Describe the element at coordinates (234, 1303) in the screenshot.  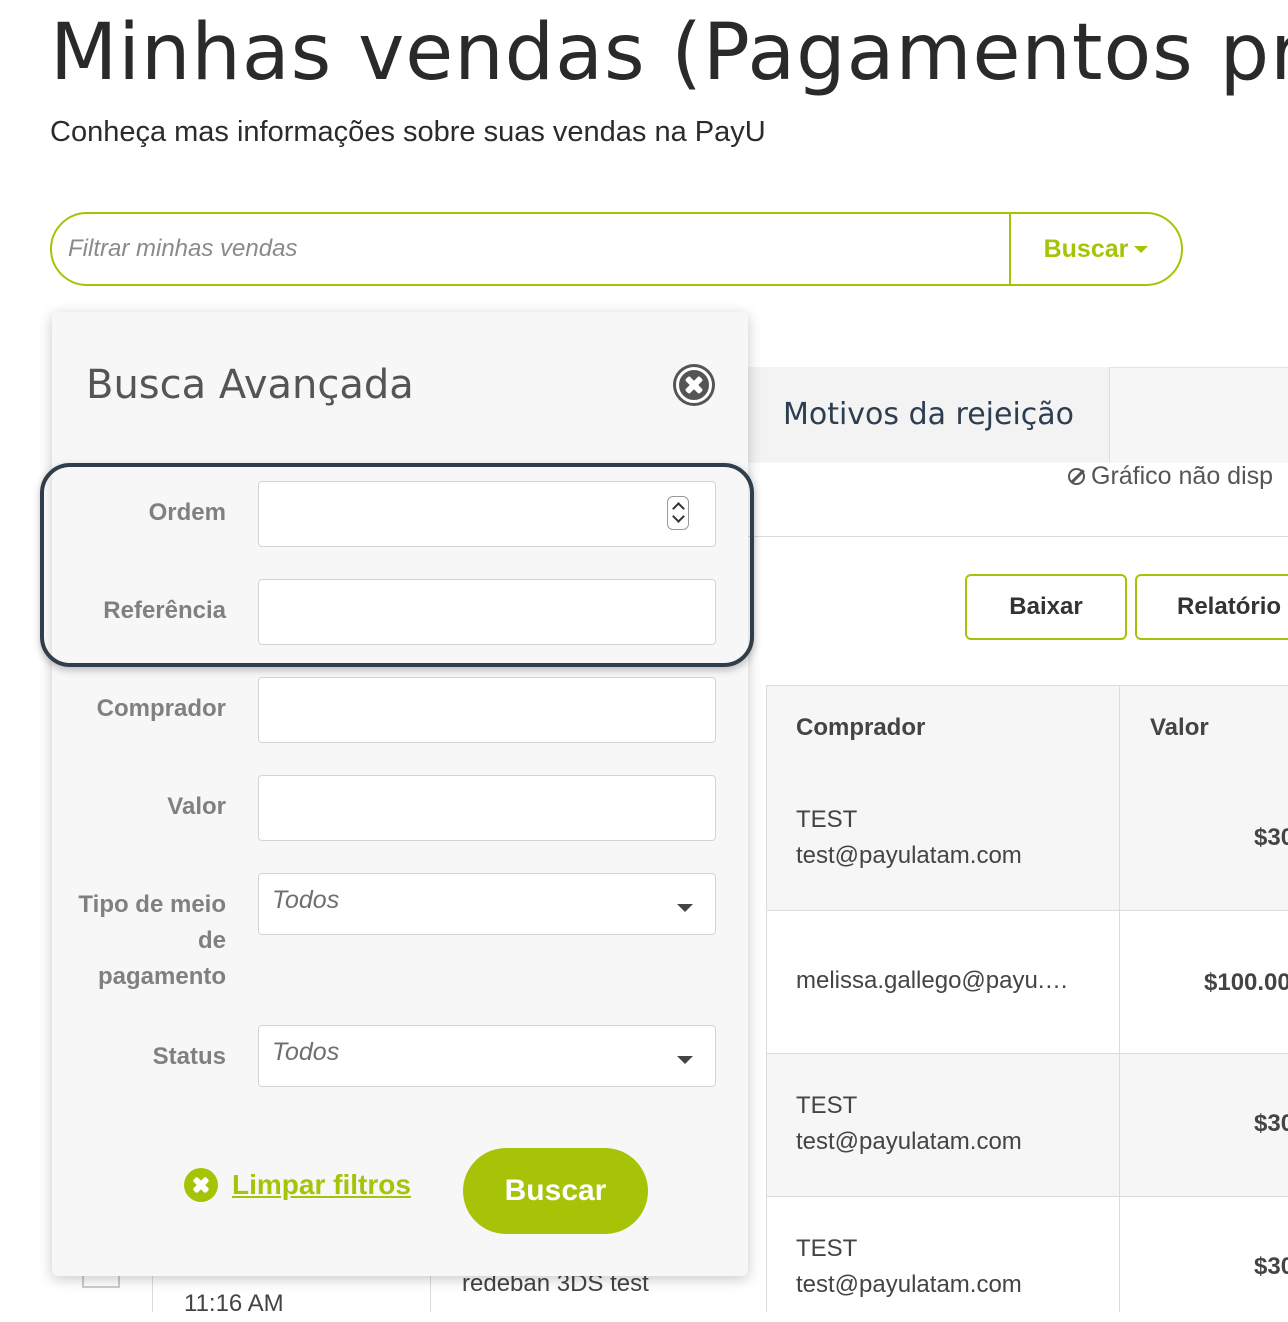
I see `transaction-time: 11:16 AM` at that location.